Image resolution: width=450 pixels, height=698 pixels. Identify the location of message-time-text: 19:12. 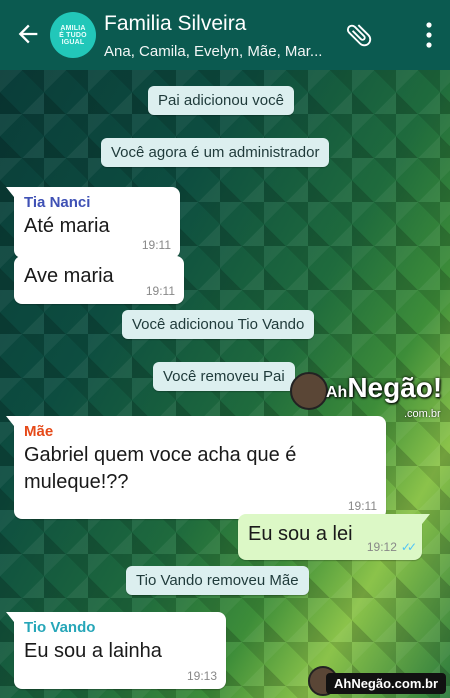
(381, 547).